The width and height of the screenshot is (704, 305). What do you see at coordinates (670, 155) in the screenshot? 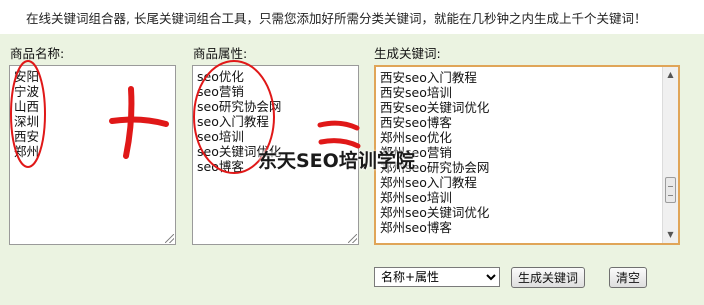
I see `result-scrollbar: ▲ ▼` at bounding box center [670, 155].